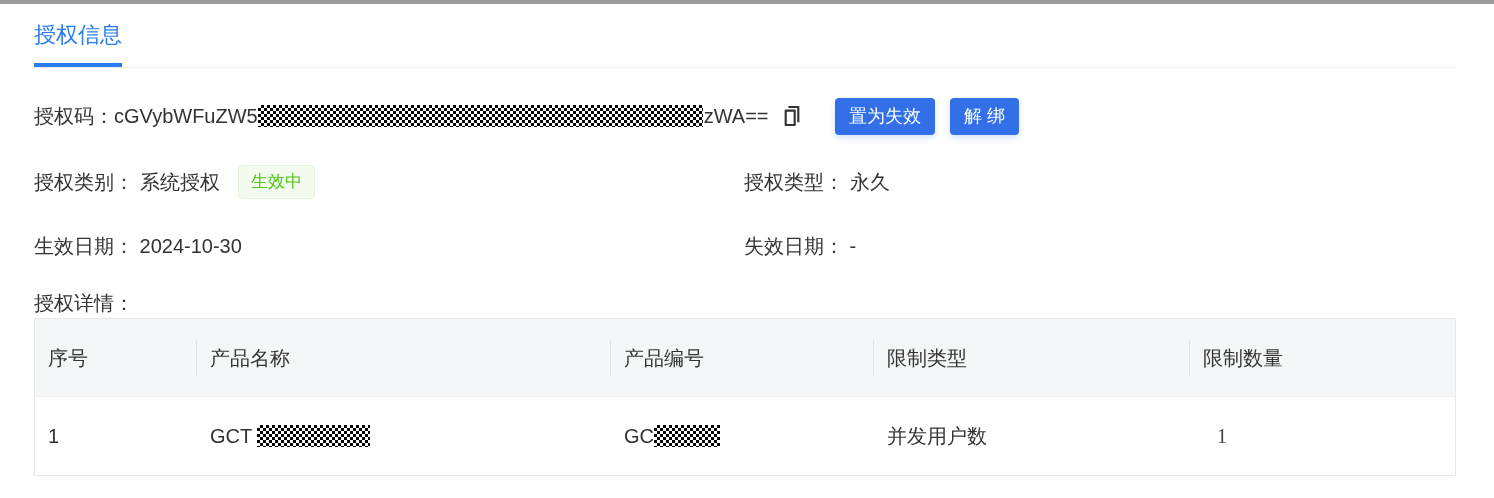 This screenshot has width=1494, height=498. What do you see at coordinates (74, 116) in the screenshot?
I see `field-label: 授权码：` at bounding box center [74, 116].